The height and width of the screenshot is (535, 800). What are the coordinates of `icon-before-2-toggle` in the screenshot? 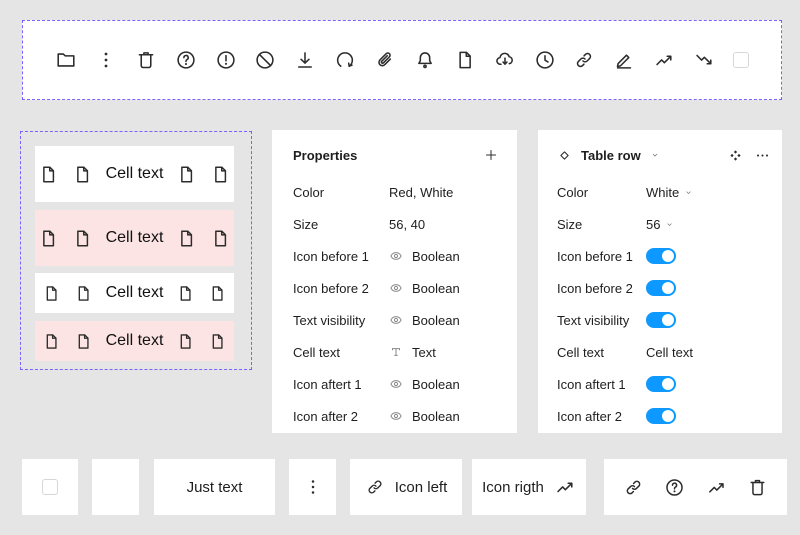 It's located at (661, 288).